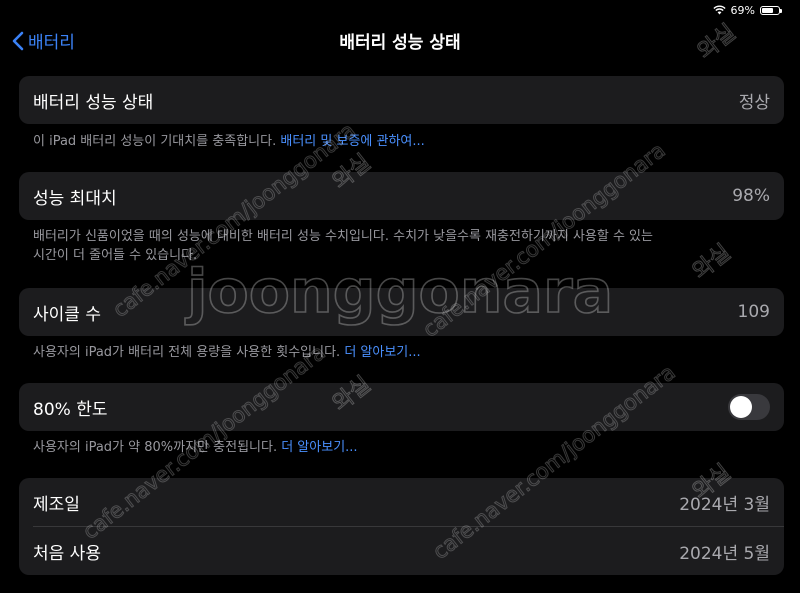 The height and width of the screenshot is (593, 800). What do you see at coordinates (75, 198) in the screenshot?
I see `max-capacity-label: 성능 최대치` at bounding box center [75, 198].